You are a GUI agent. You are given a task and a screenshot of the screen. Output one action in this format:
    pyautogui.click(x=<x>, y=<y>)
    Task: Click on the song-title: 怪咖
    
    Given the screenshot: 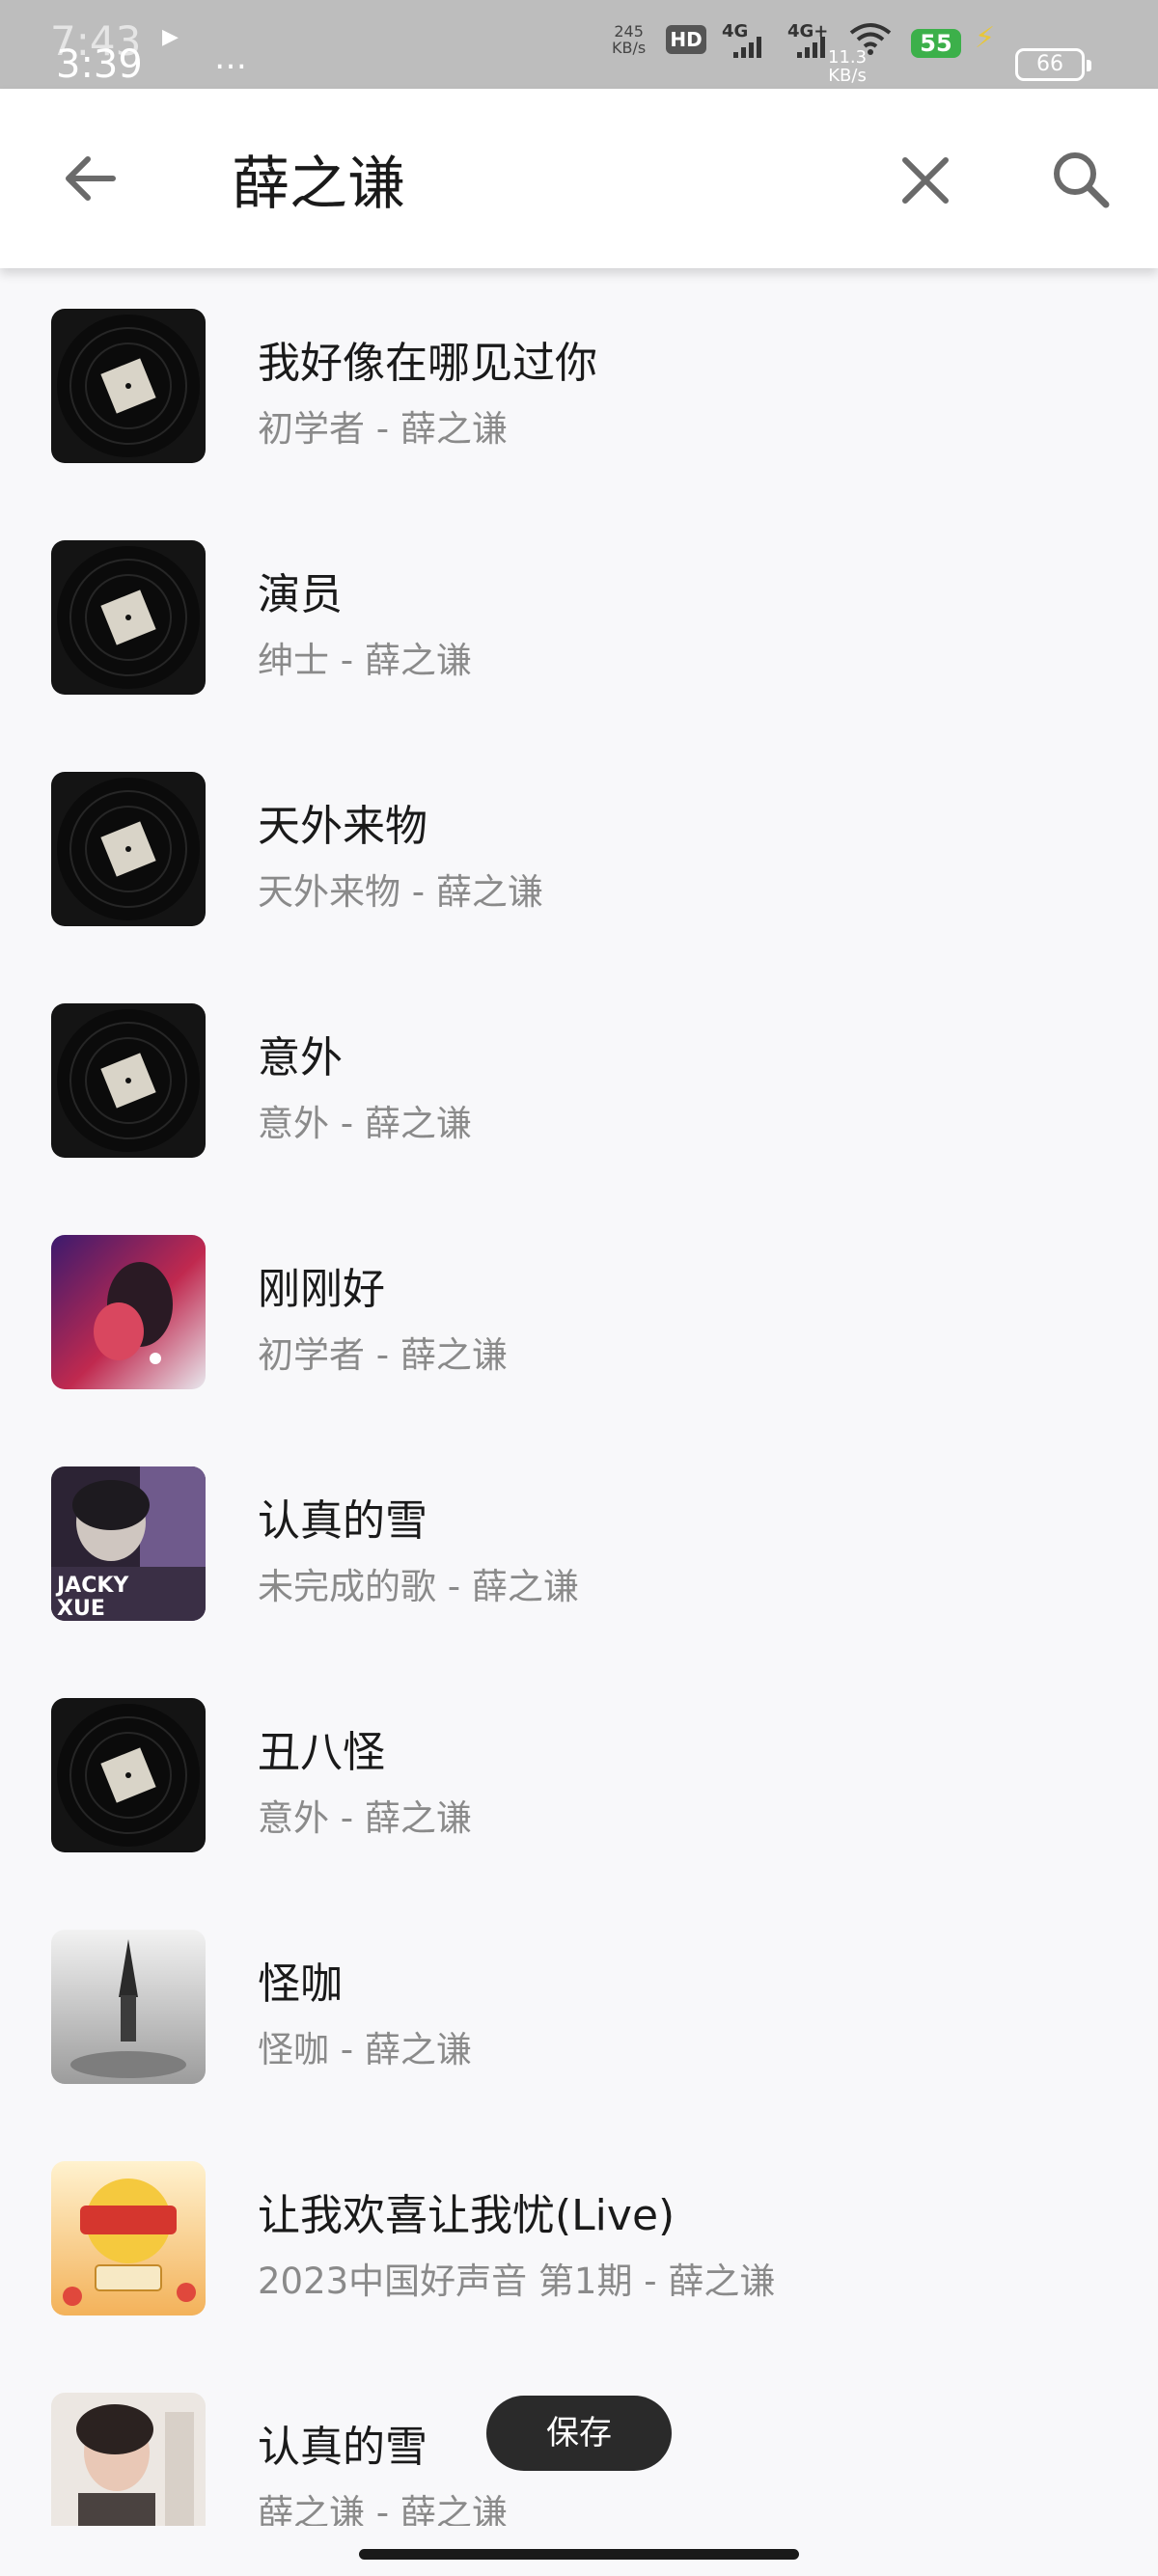 What is the action you would take?
    pyautogui.click(x=300, y=1984)
    